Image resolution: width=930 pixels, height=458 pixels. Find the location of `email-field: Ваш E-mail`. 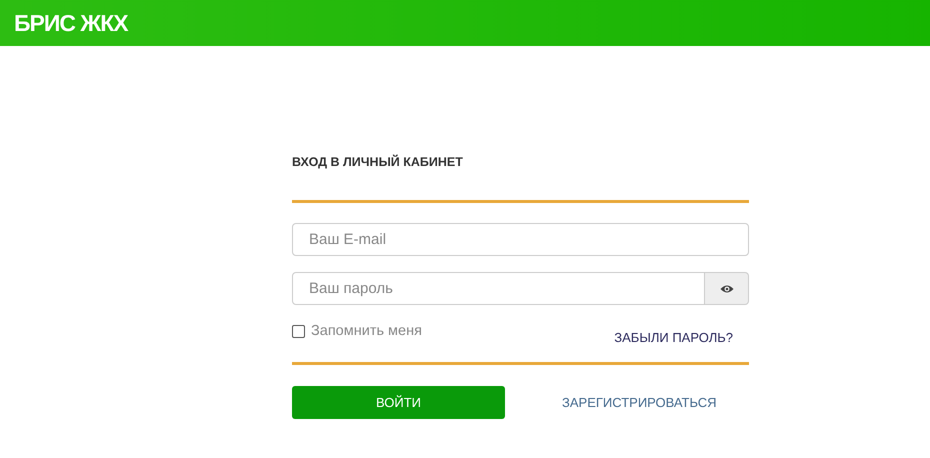

email-field: Ваш E-mail is located at coordinates (520, 239).